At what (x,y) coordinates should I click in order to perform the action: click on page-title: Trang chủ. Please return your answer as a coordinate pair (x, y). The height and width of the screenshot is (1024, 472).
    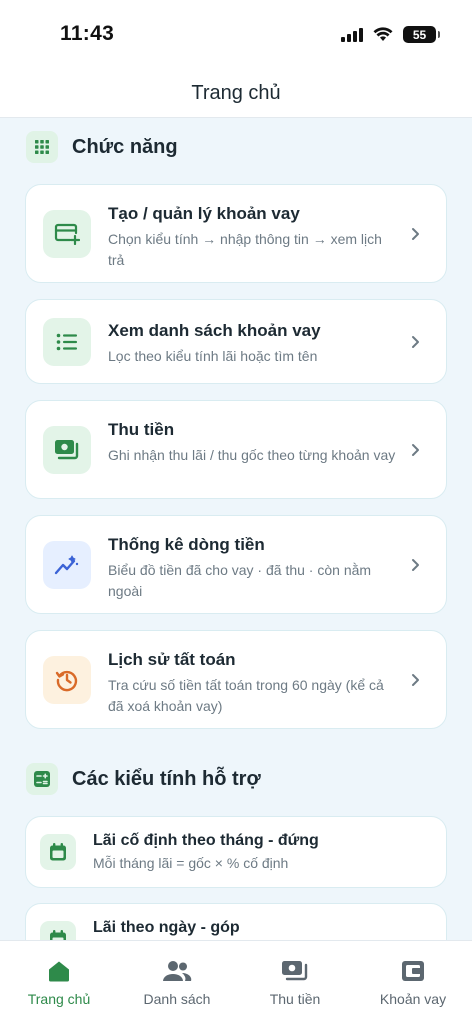
    Looking at the image, I should click on (236, 93).